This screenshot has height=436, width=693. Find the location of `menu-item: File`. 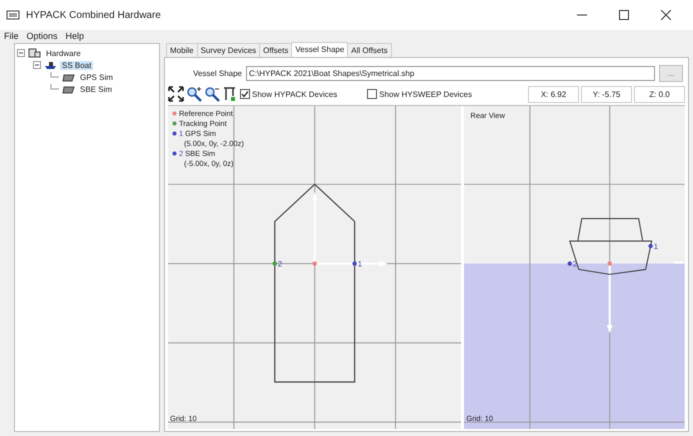

menu-item: File is located at coordinates (11, 35).